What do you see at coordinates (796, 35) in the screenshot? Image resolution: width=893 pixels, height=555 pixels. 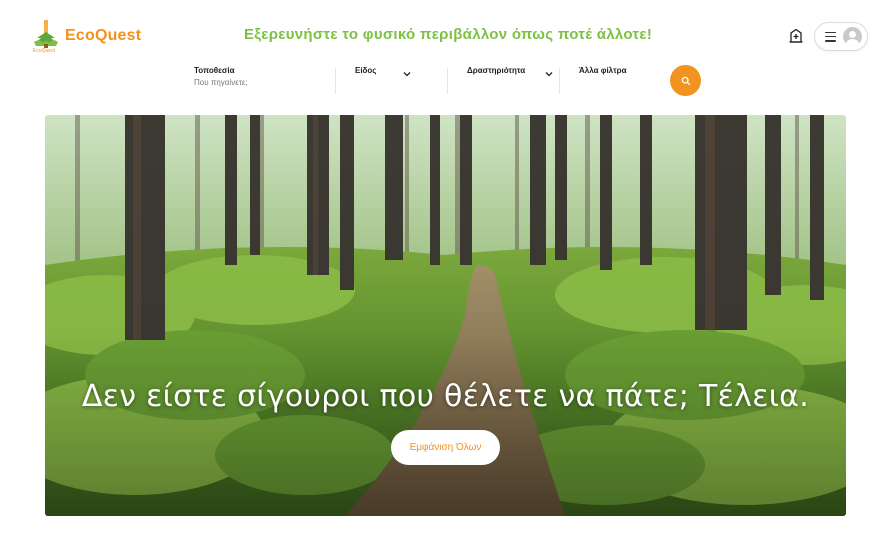 I see `building-plus-icon` at bounding box center [796, 35].